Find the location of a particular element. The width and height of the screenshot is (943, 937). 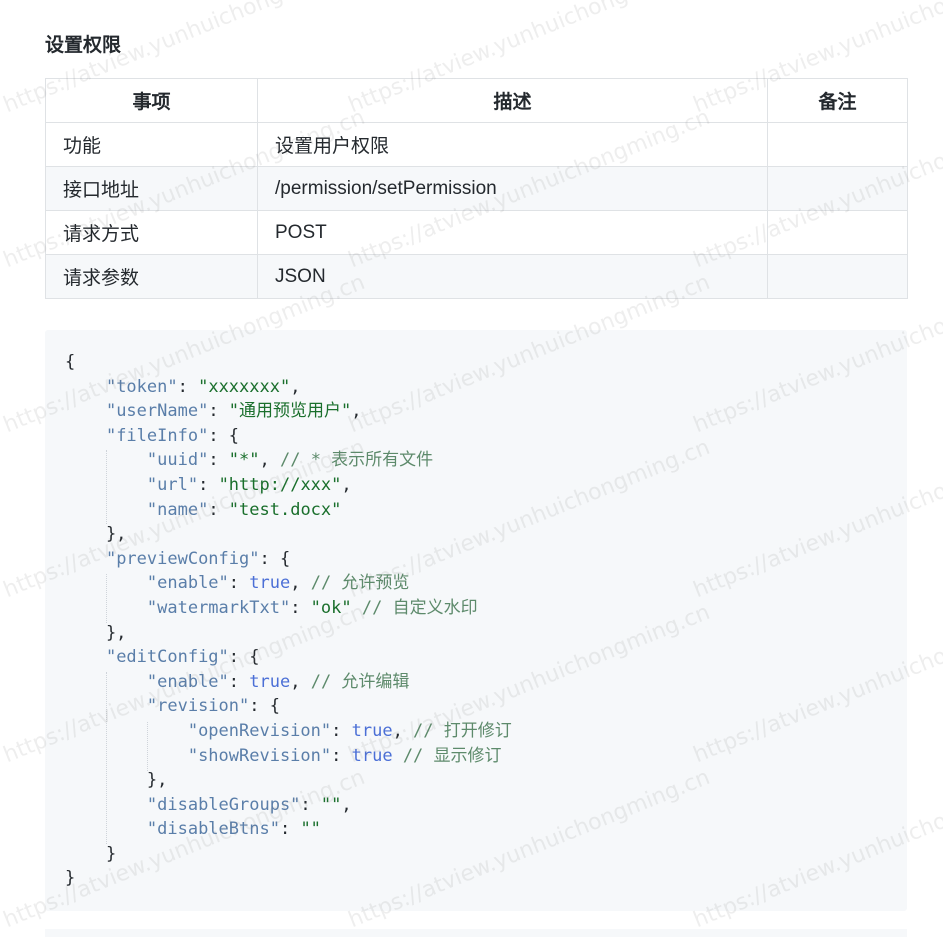

cell-description: /permission/setPermission is located at coordinates (512, 188).